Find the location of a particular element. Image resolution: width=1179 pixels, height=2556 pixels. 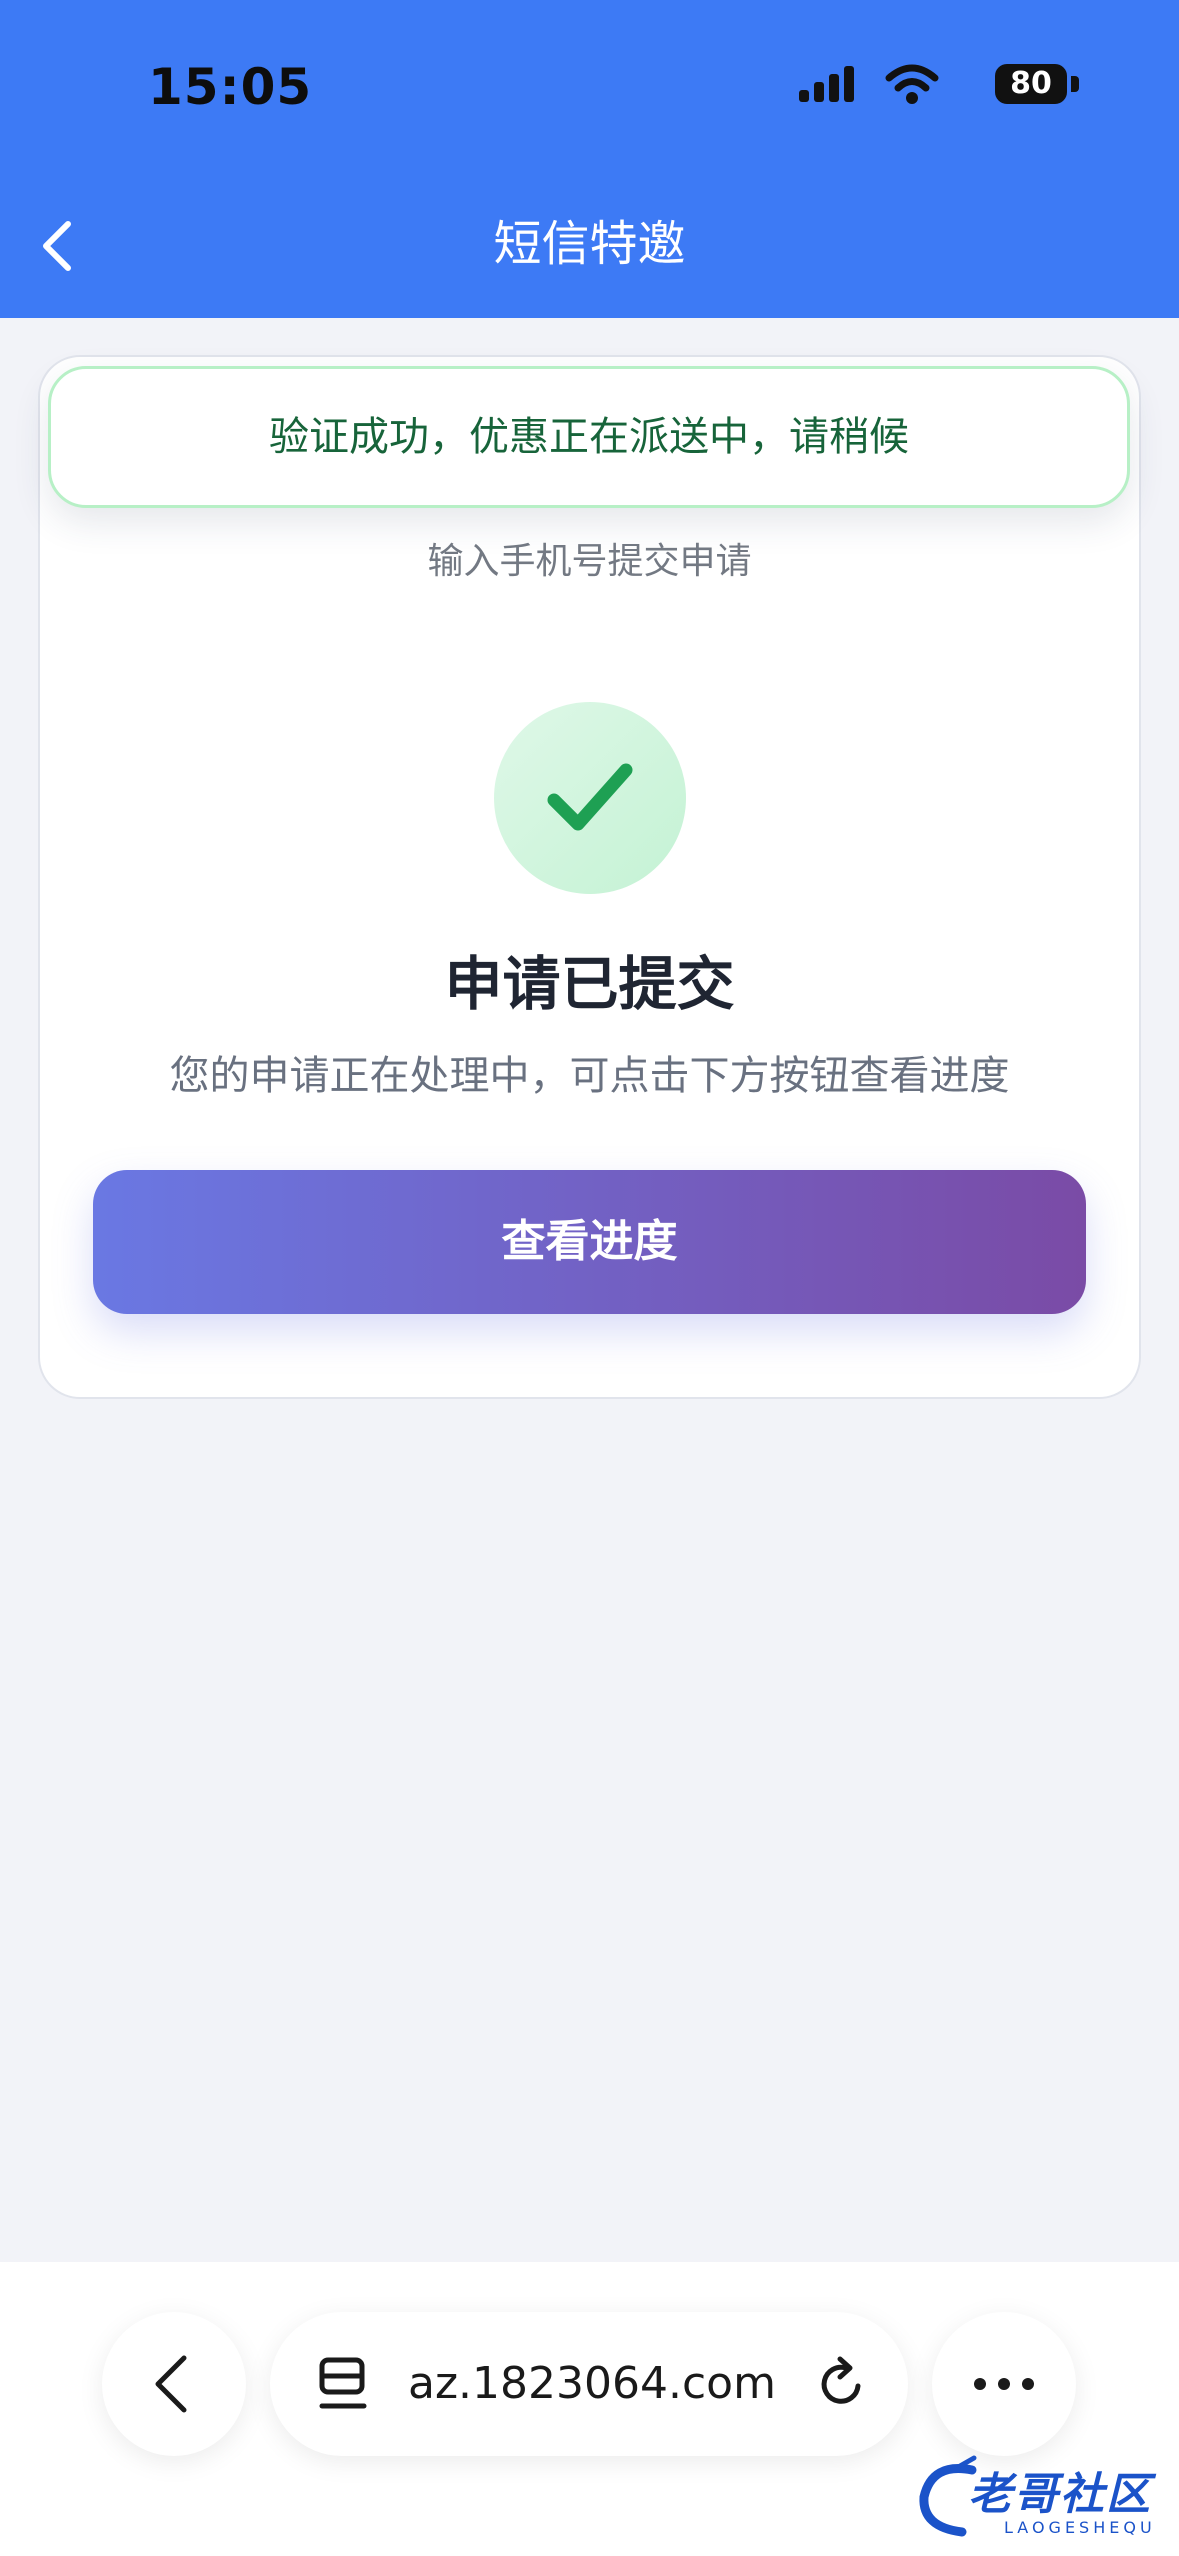

page-title: 短信特邀 is located at coordinates (589, 244).